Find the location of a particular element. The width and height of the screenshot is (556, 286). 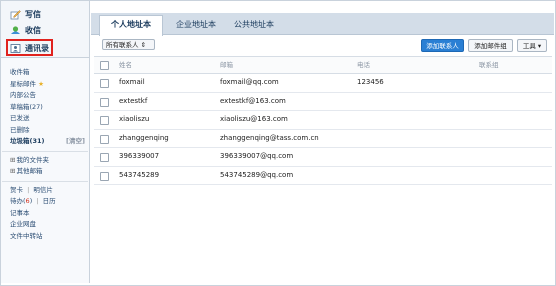

table-row: zhanggenqing zhanggenqing@tass.com.cn is located at coordinates (323, 139).